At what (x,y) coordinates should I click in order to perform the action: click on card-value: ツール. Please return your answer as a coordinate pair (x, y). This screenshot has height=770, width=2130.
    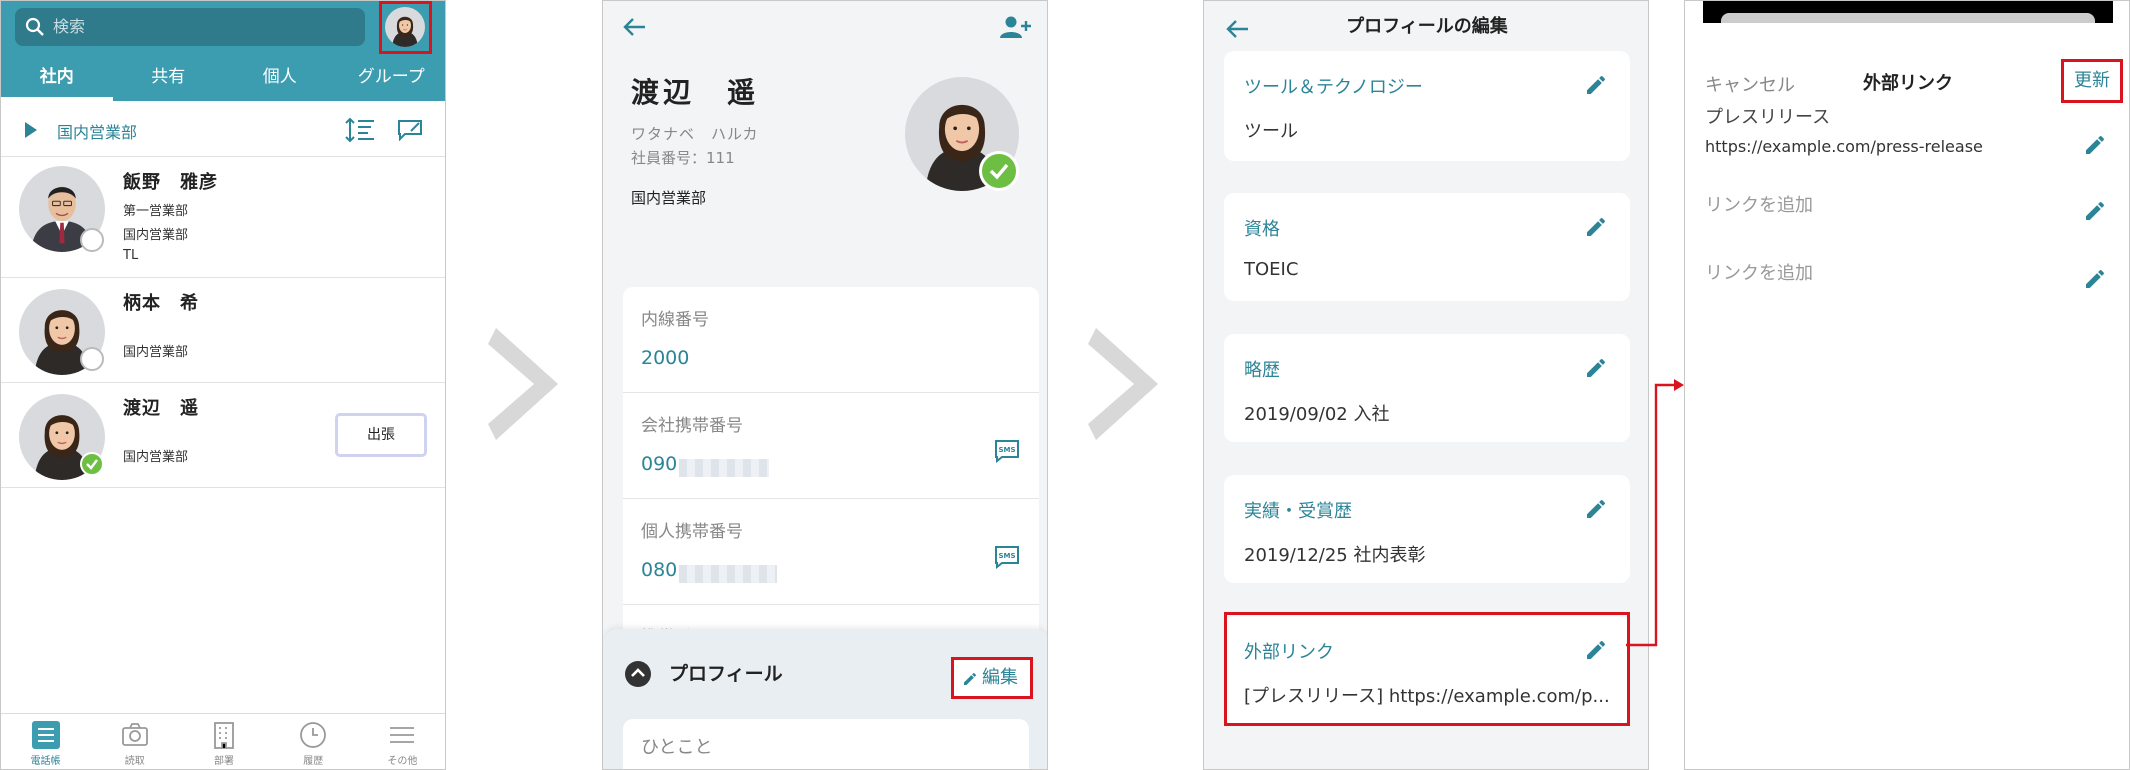
    Looking at the image, I should click on (1271, 131).